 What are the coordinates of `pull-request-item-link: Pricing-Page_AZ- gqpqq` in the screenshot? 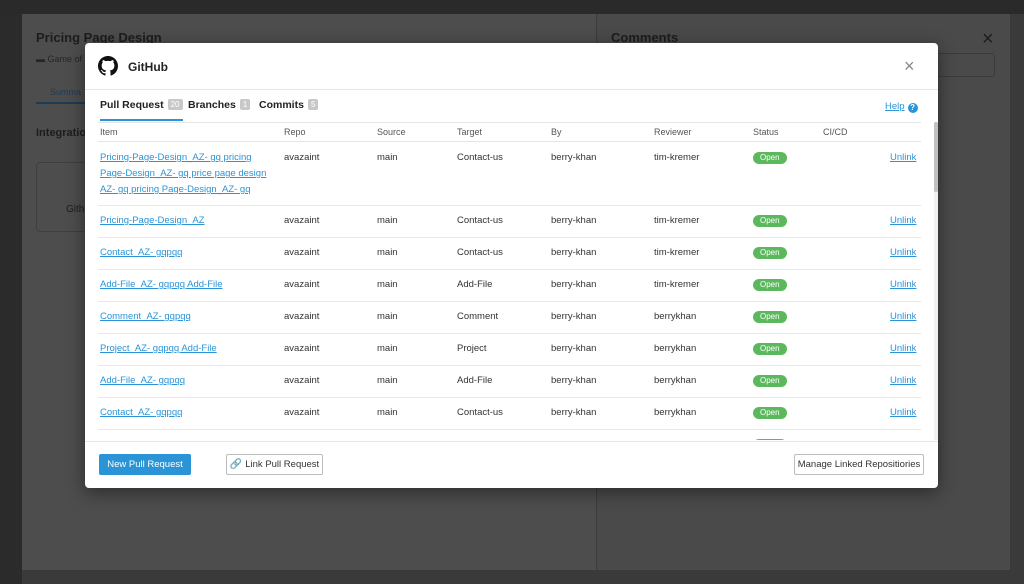 It's located at (186, 438).